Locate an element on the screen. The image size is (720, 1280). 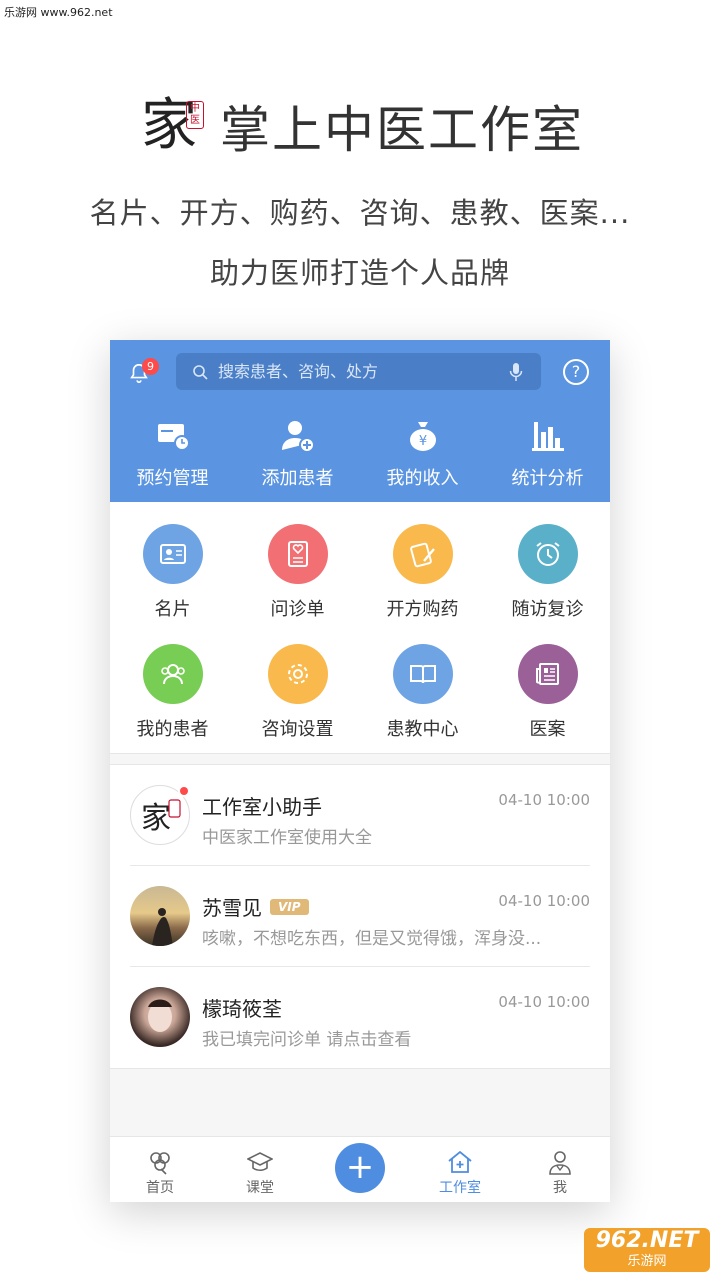
app-header: 9 ? 预约管理 添加患者 ¥ 我的收入 统计分析 is located at coordinates (360, 421).